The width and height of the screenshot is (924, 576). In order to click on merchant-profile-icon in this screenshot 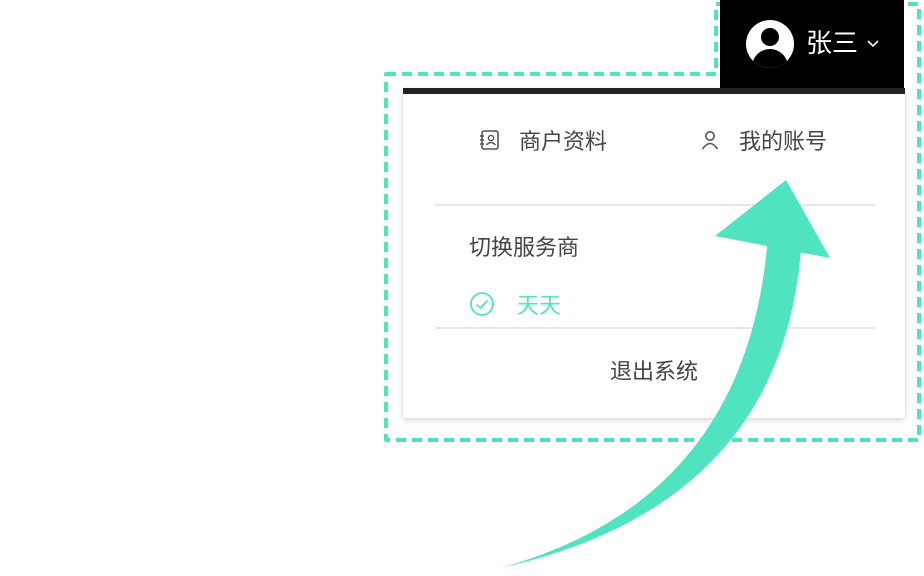, I will do `click(489, 140)`.